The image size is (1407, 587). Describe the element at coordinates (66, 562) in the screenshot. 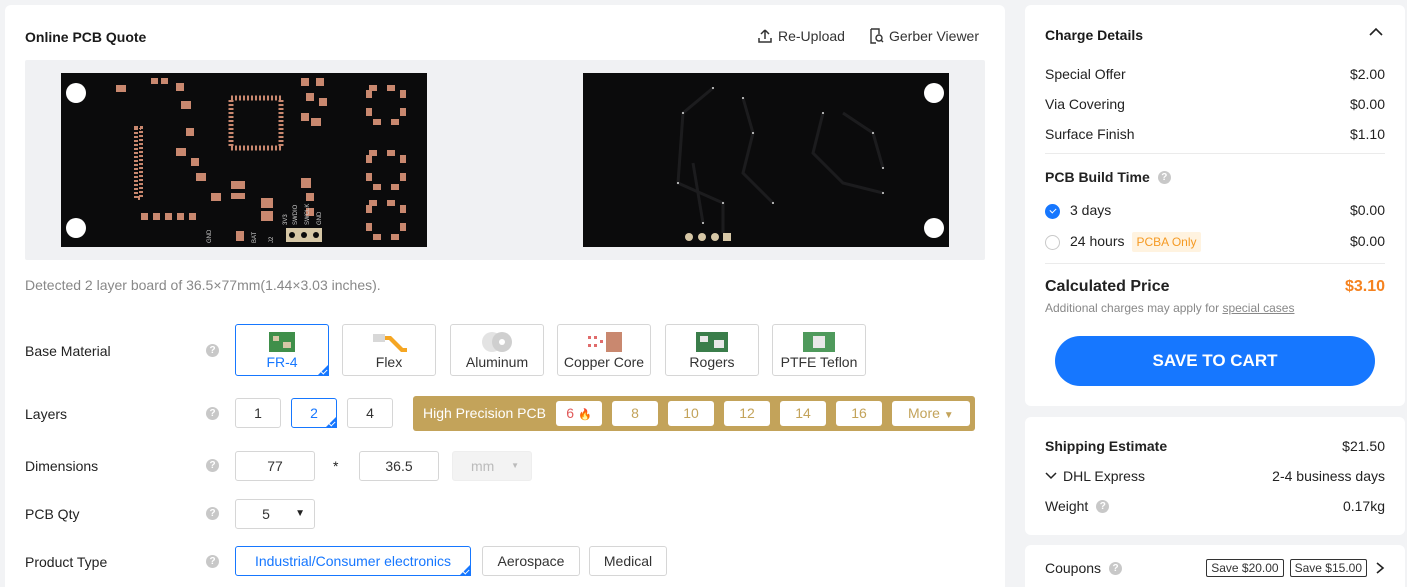

I see `product-type-label: Product Type` at that location.